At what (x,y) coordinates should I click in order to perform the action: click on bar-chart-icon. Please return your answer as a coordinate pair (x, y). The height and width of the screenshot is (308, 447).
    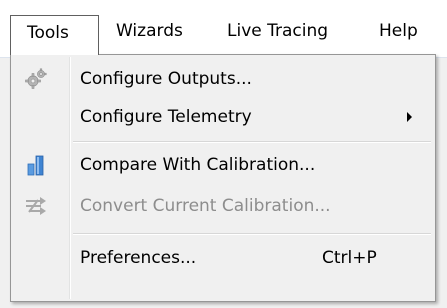
    Looking at the image, I should click on (36, 165).